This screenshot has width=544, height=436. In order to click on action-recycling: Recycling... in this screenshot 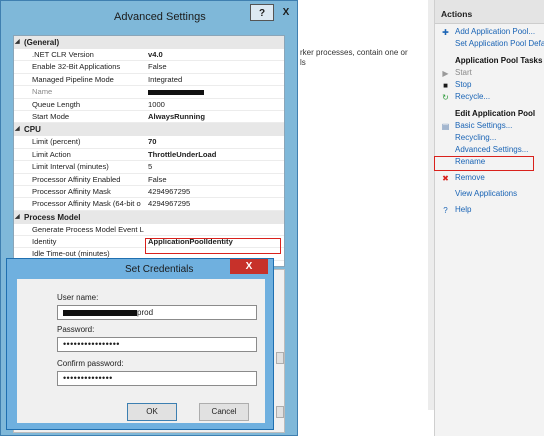, I will do `click(489, 138)`.